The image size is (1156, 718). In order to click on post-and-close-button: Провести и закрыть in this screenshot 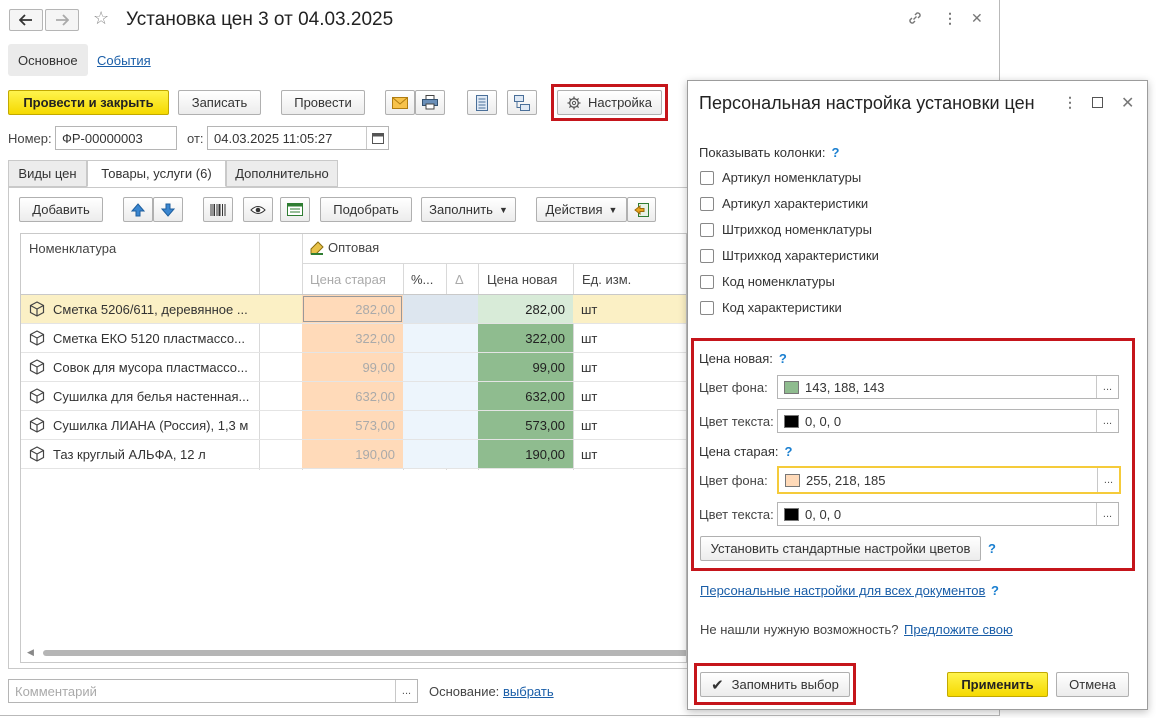, I will do `click(88, 102)`.